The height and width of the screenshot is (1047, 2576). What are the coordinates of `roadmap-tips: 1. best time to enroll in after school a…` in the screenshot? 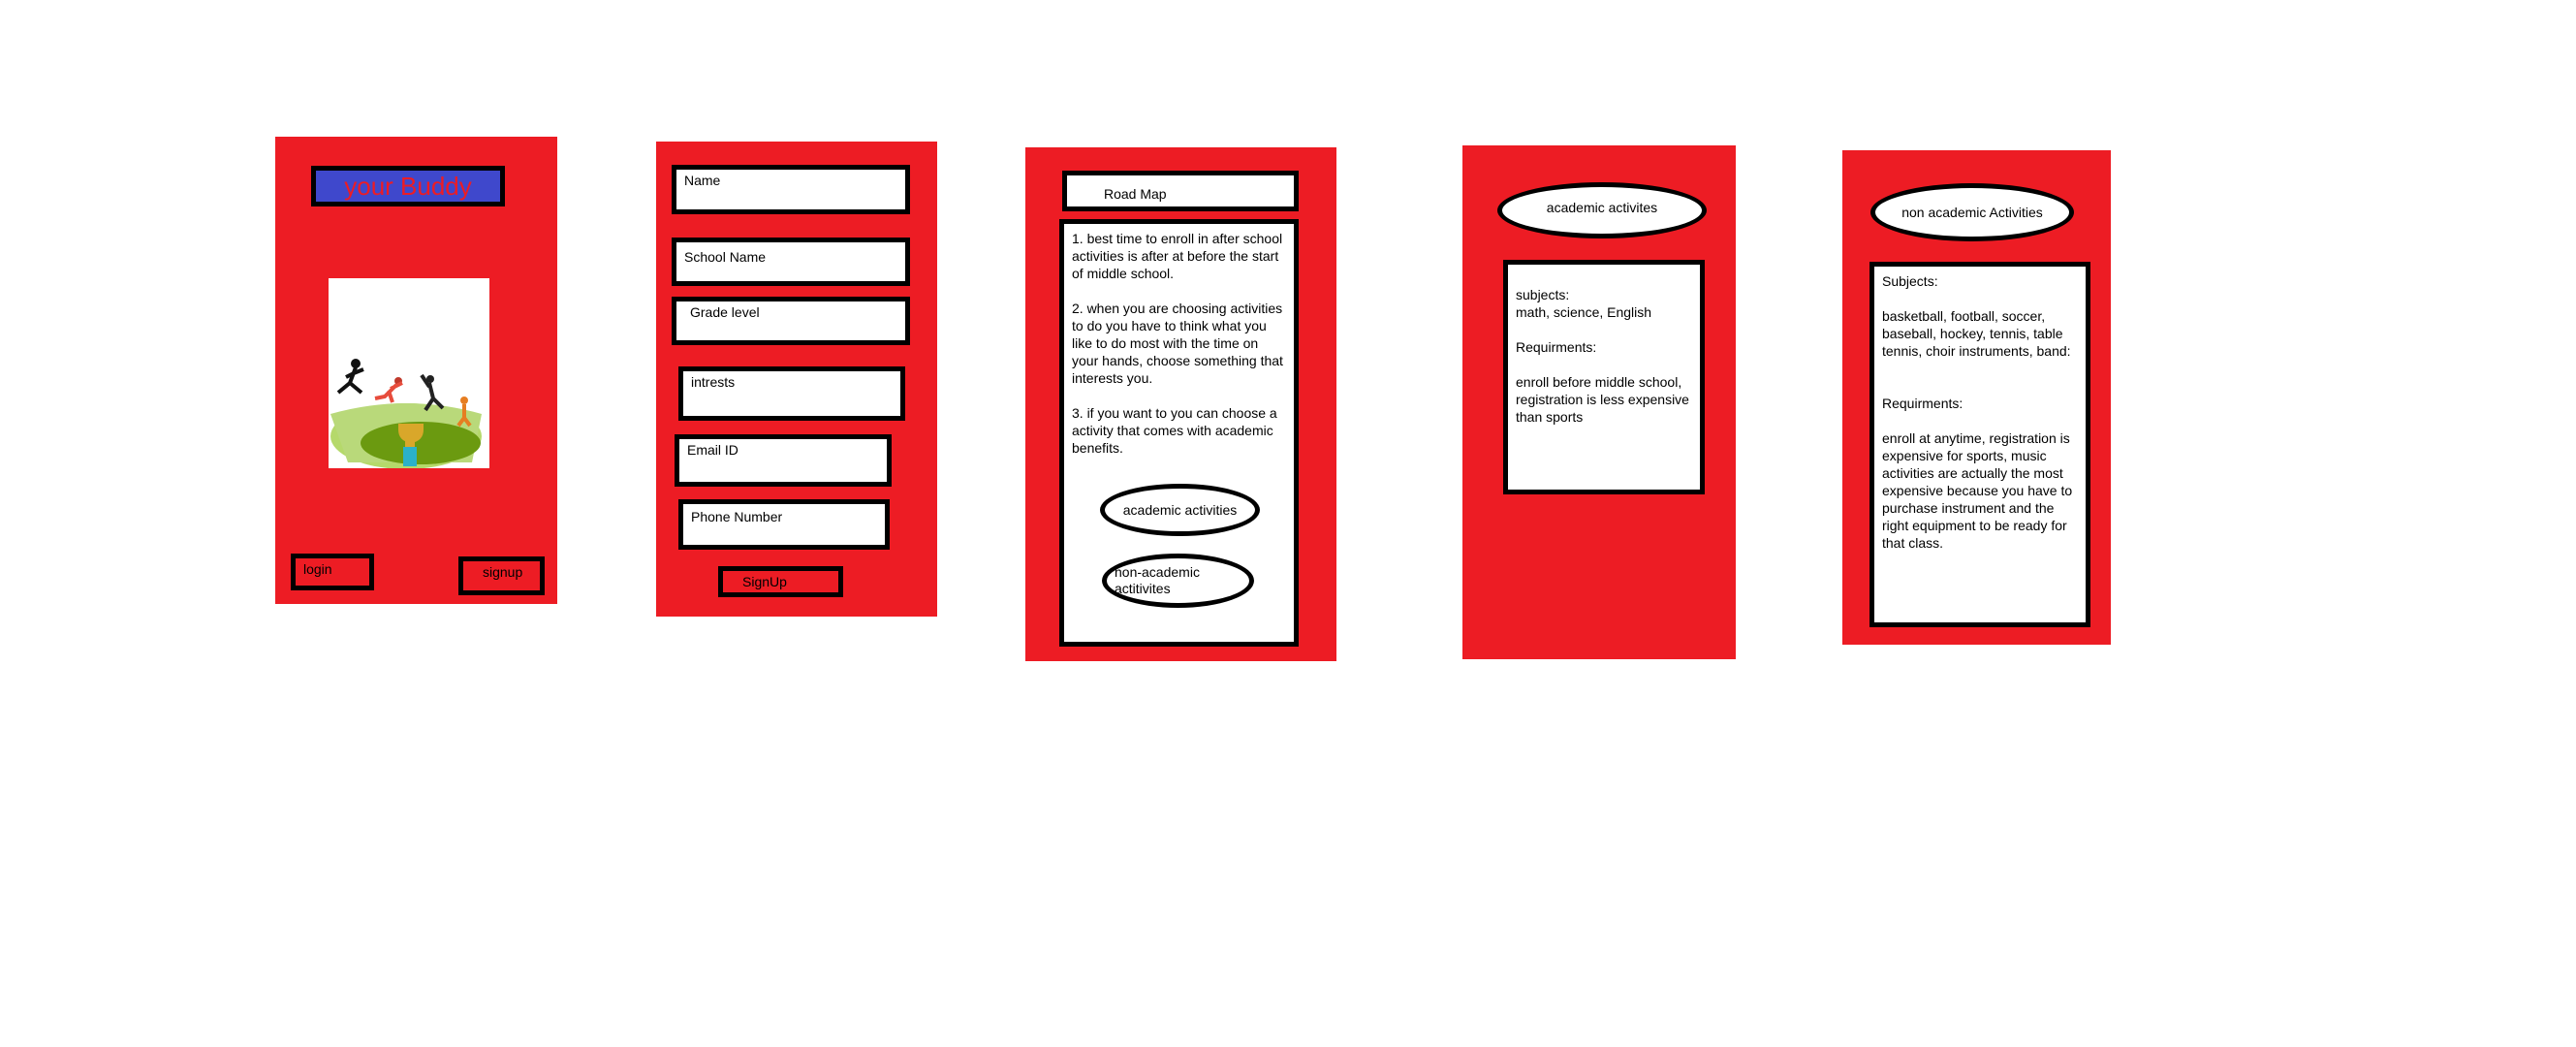 It's located at (1177, 343).